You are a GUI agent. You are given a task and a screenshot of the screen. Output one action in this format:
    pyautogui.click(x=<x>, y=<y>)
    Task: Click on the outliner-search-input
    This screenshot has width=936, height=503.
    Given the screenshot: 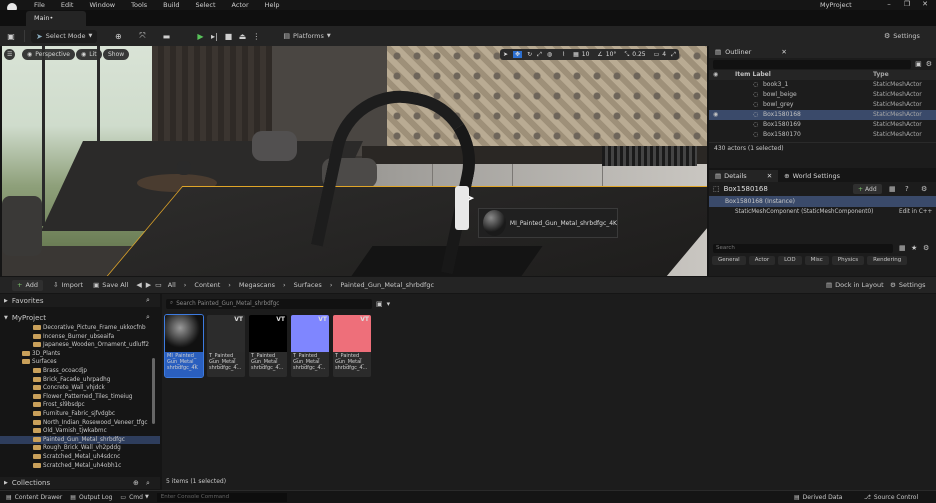 What is the action you would take?
    pyautogui.click(x=812, y=64)
    